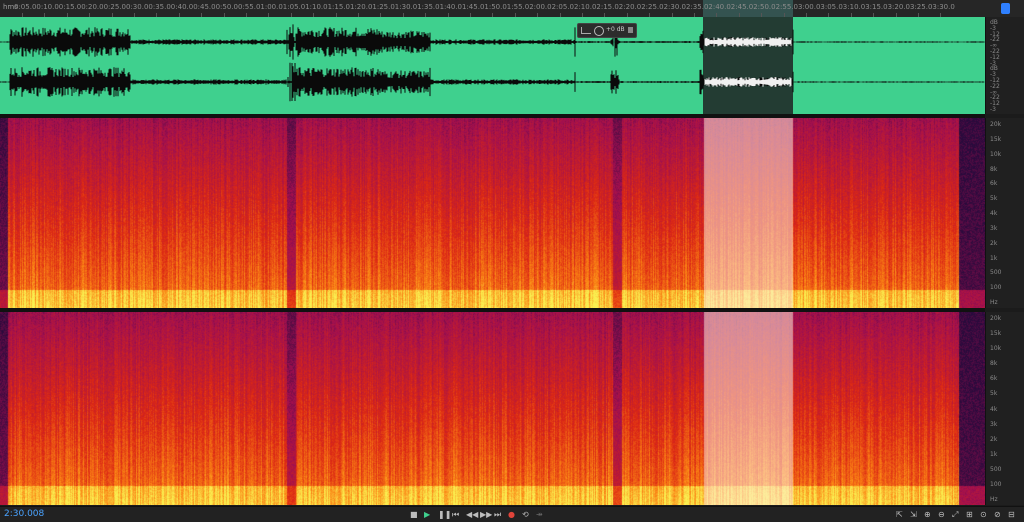 This screenshot has width=1024, height=522. Describe the element at coordinates (1004, 65) in the screenshot. I see `waveform-scale: dB -3 -12 -22 -∞ -22 -12 -3 dB -3 -12 -22 -∞ -22 -12 -3` at that location.